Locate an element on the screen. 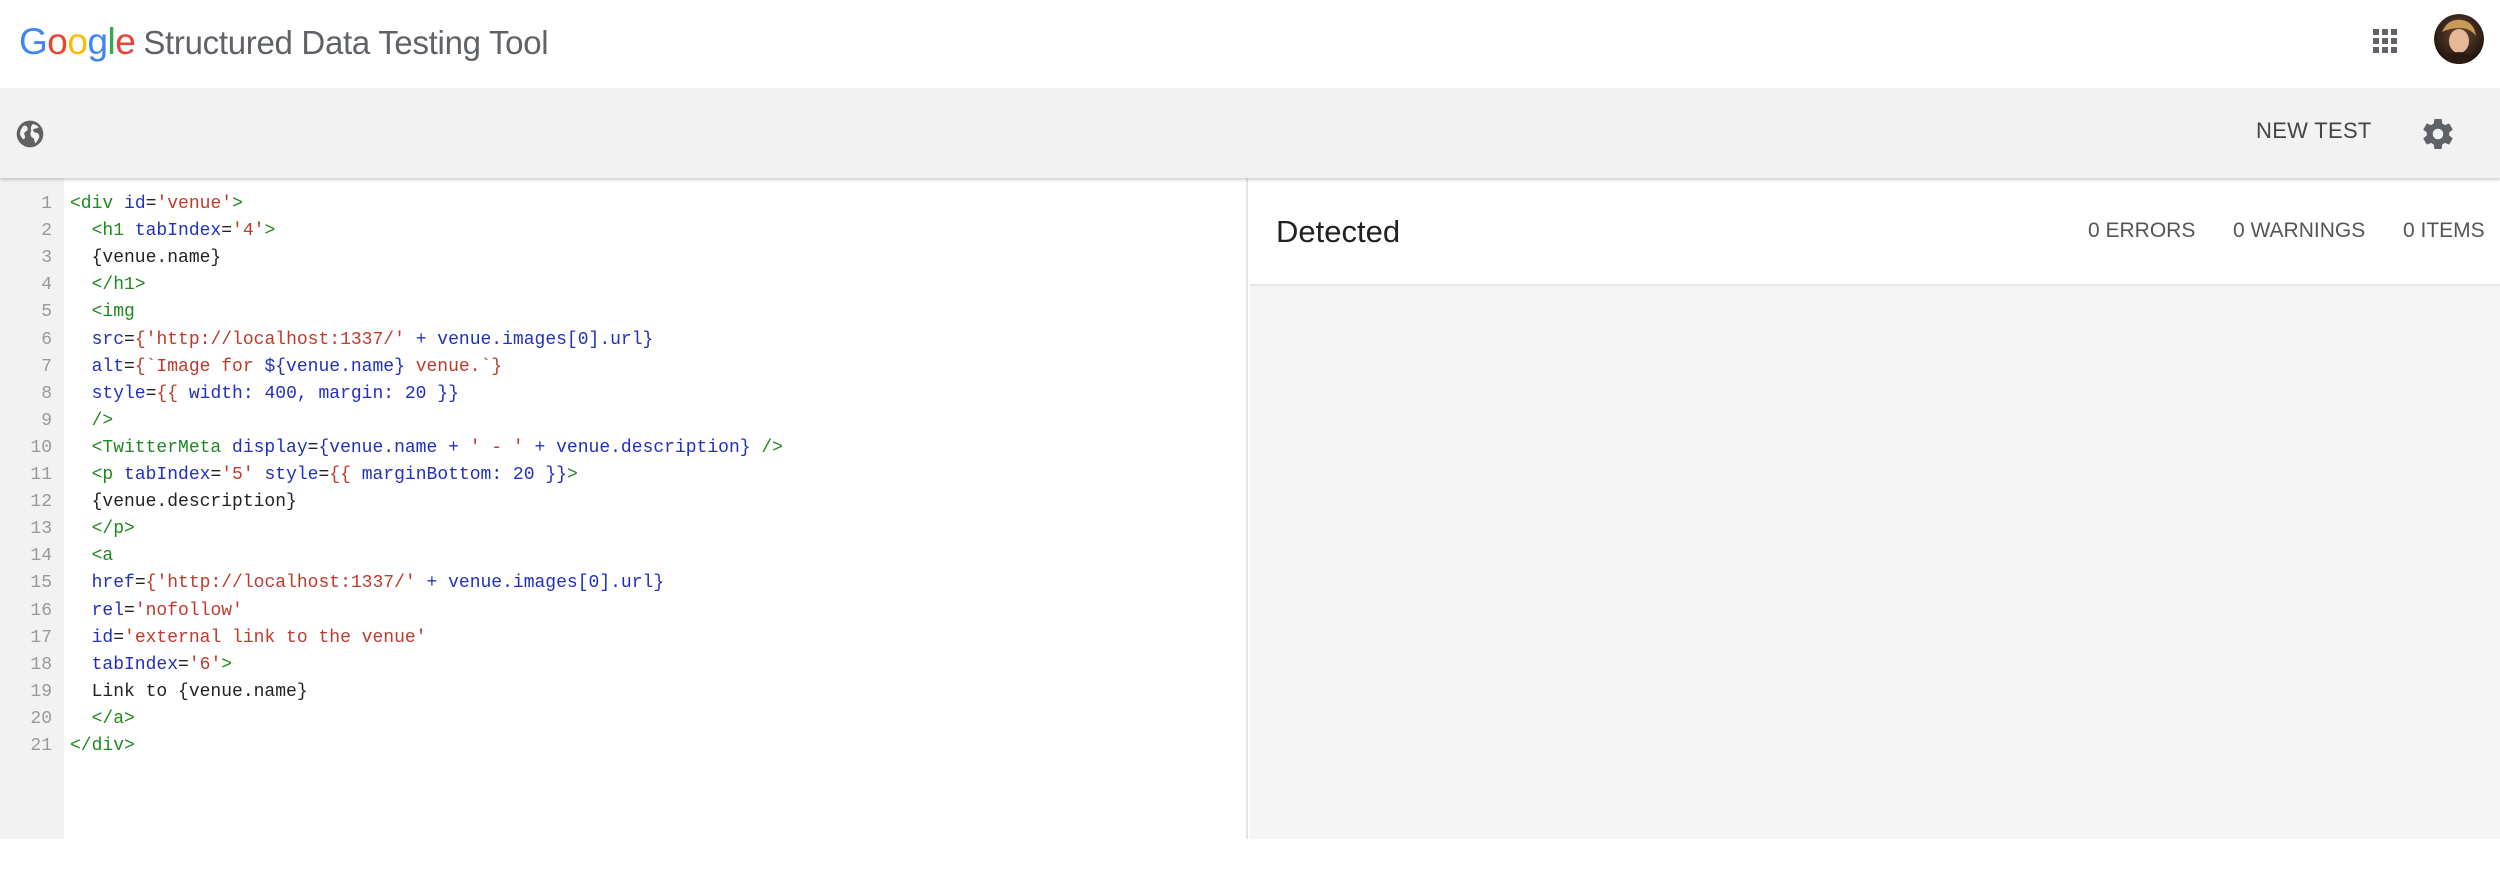 This screenshot has width=2500, height=879. code-token: </h1> is located at coordinates (108, 285).